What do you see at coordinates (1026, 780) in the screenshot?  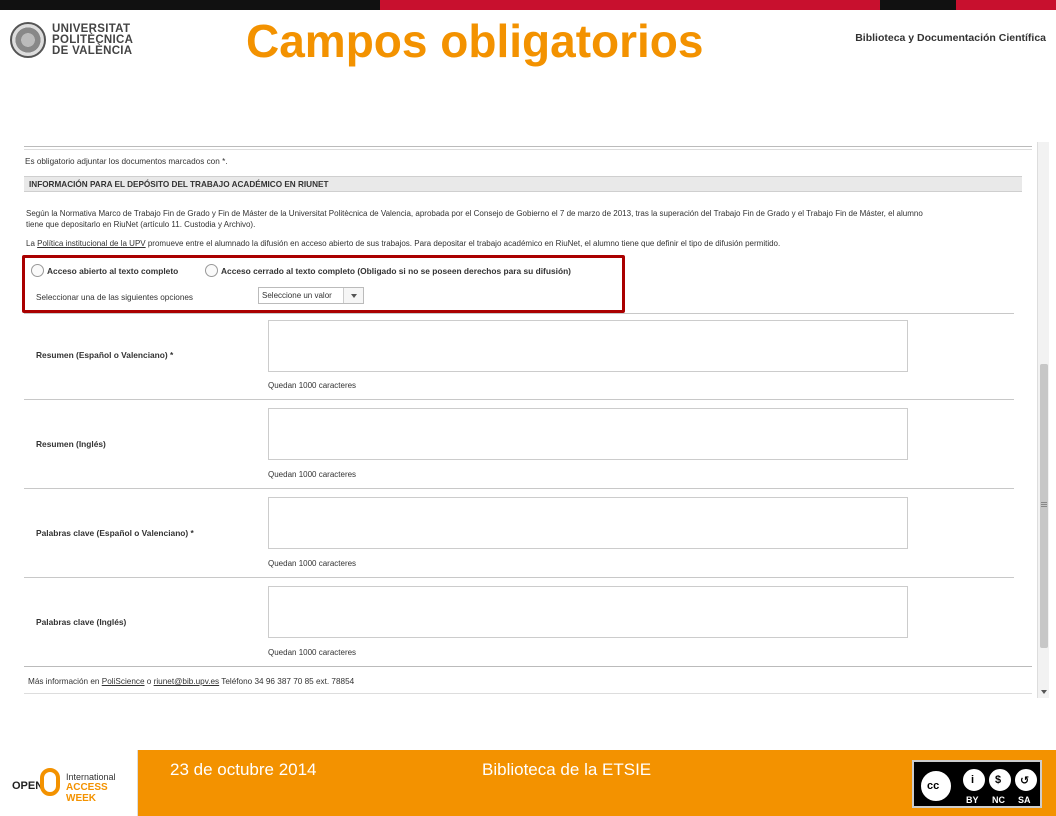 I see `sharealike-icon: ↺` at bounding box center [1026, 780].